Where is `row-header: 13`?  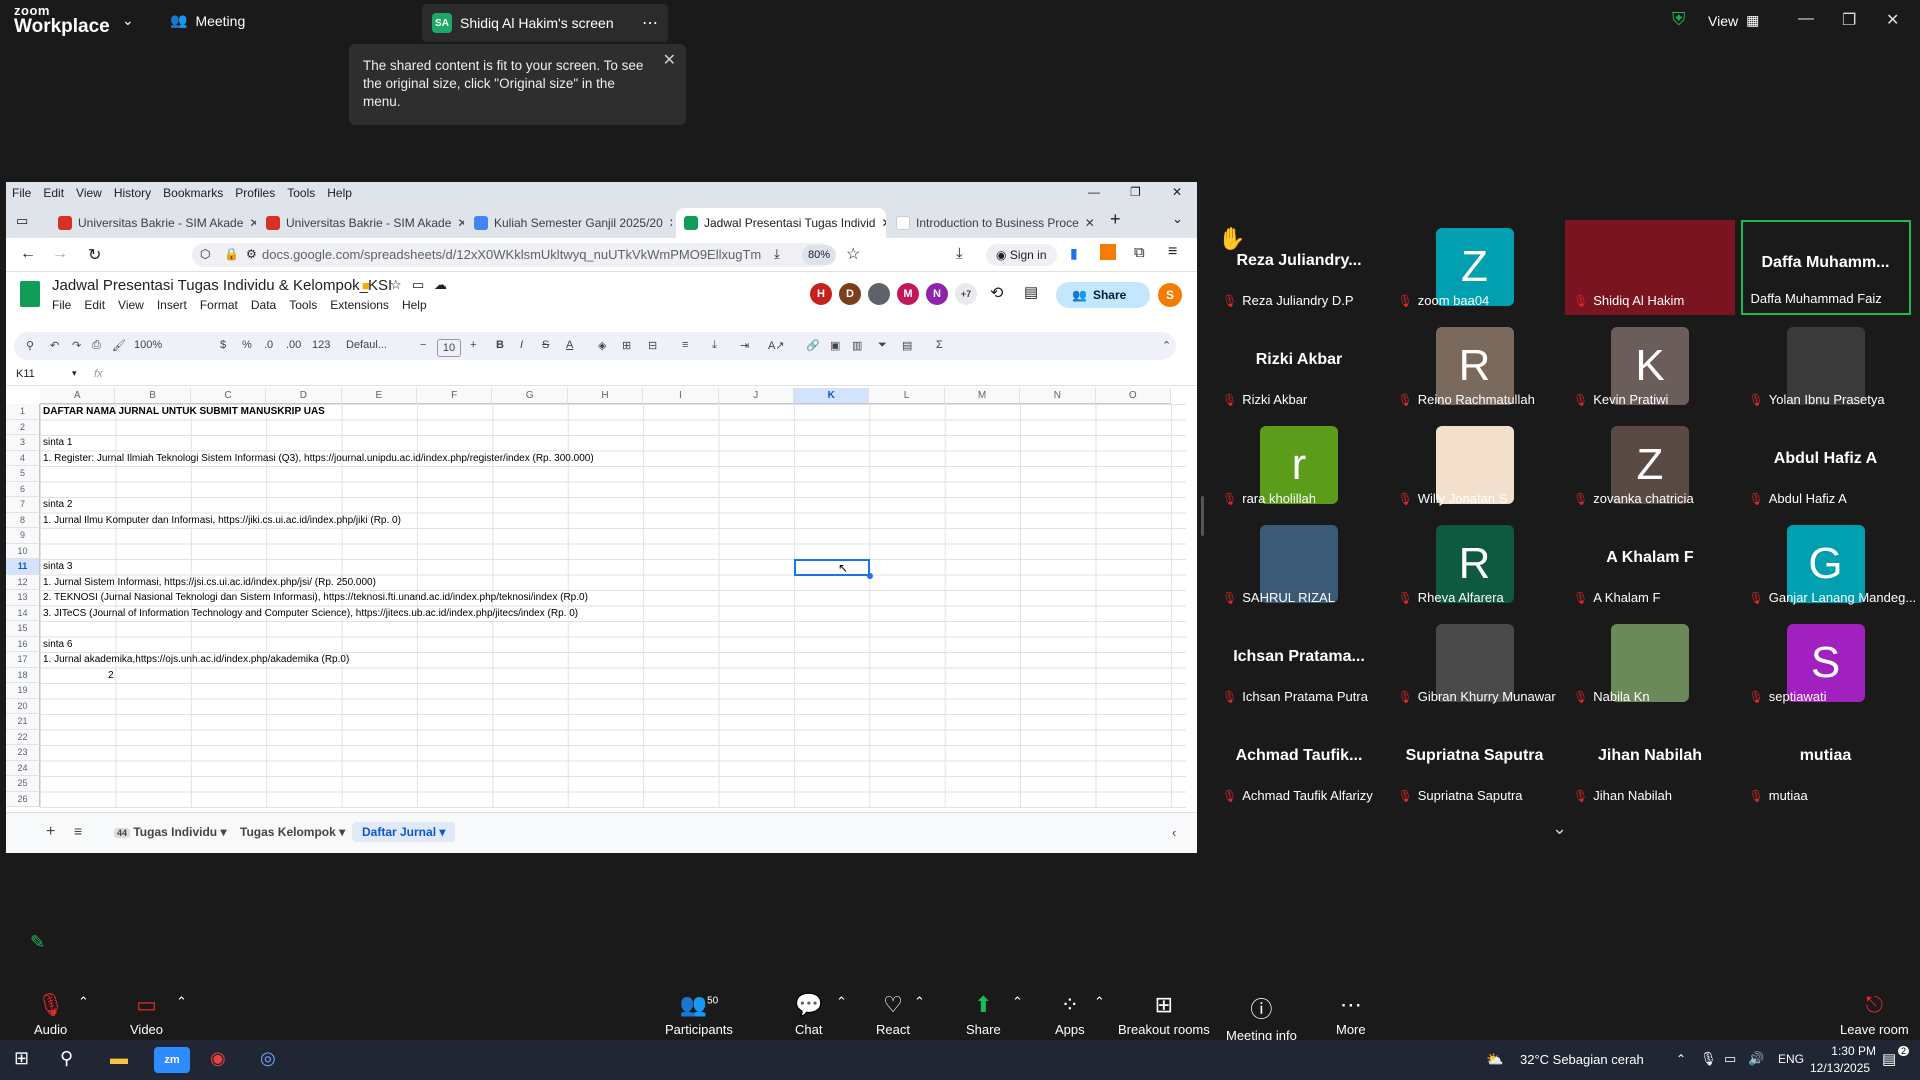 row-header: 13 is located at coordinates (23, 598).